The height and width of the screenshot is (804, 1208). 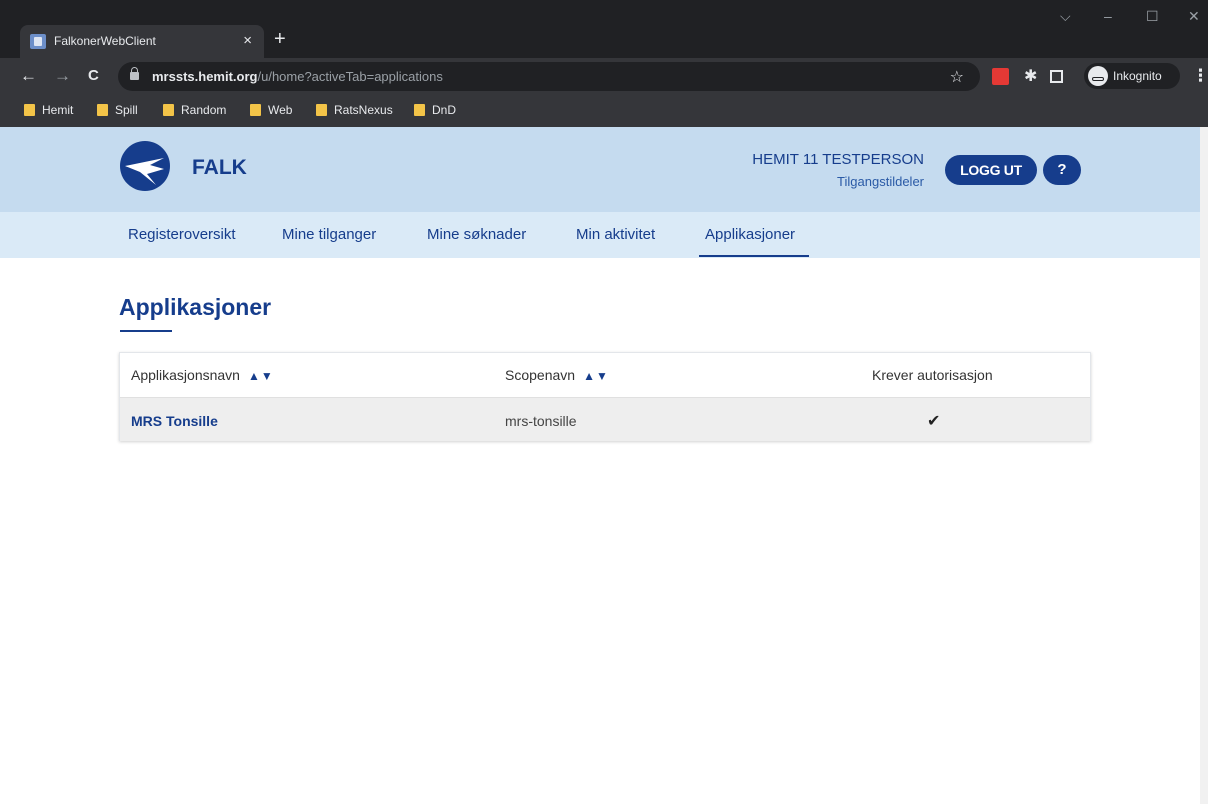 I want to click on nav-registeroversikt: Registeroversikt, so click(x=182, y=234).